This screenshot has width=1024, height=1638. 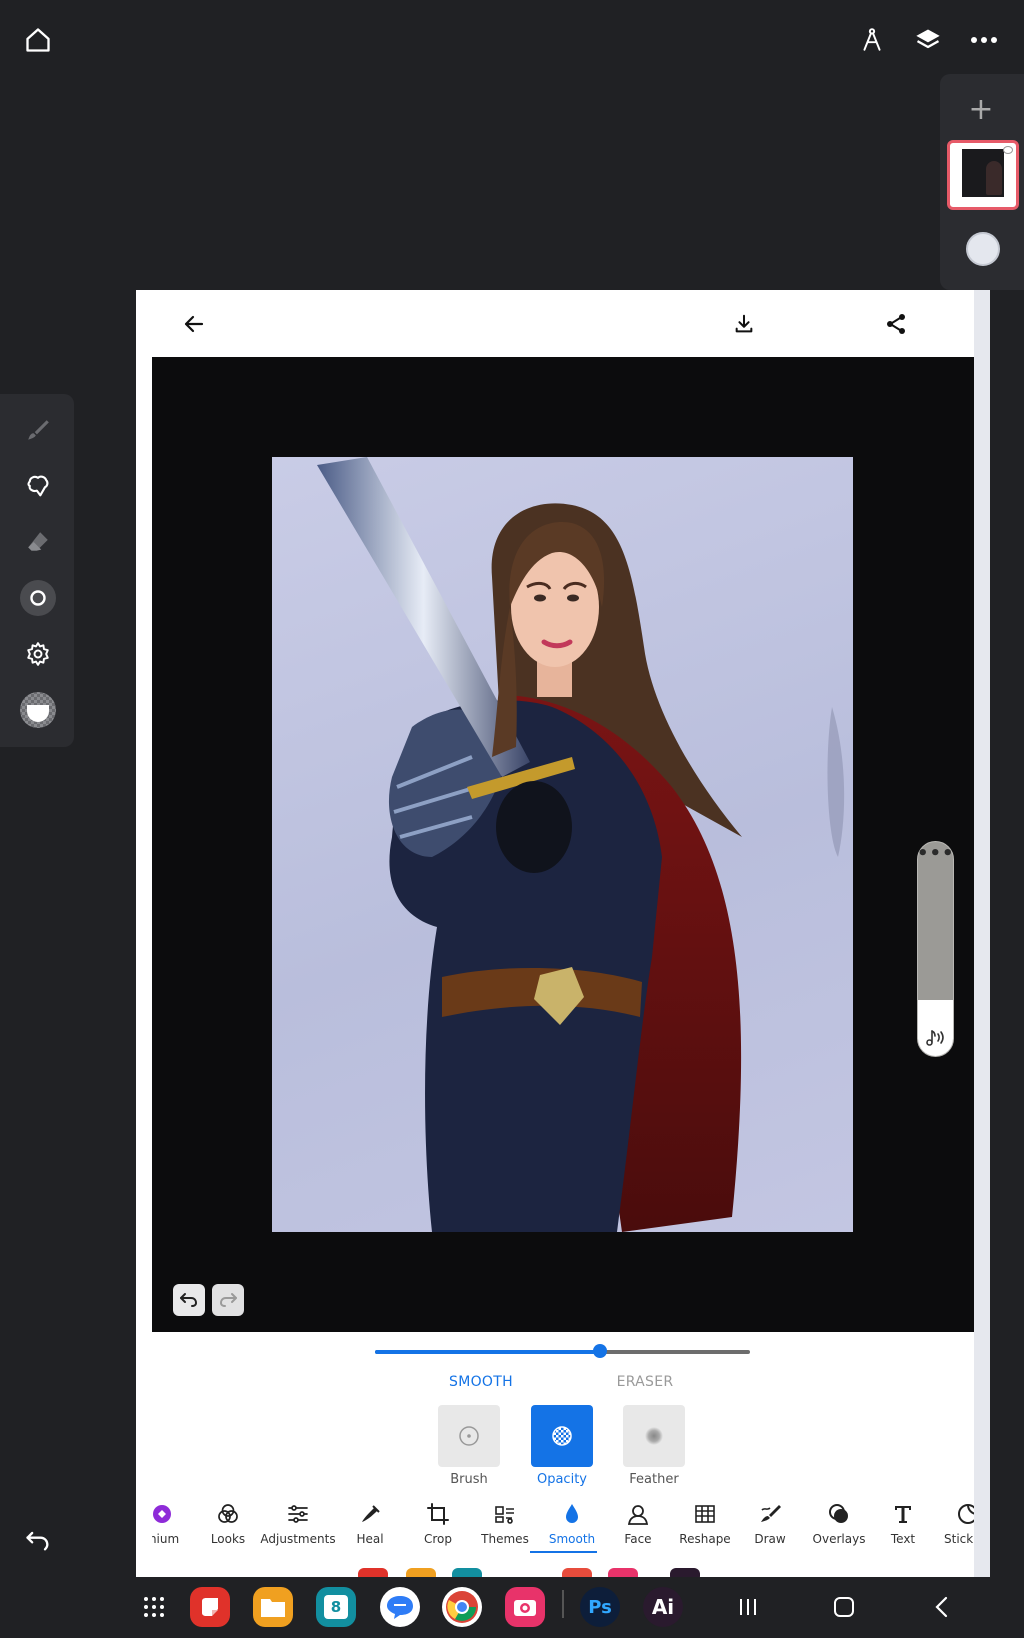 I want to click on notes-app-icon, so click(x=210, y=1607).